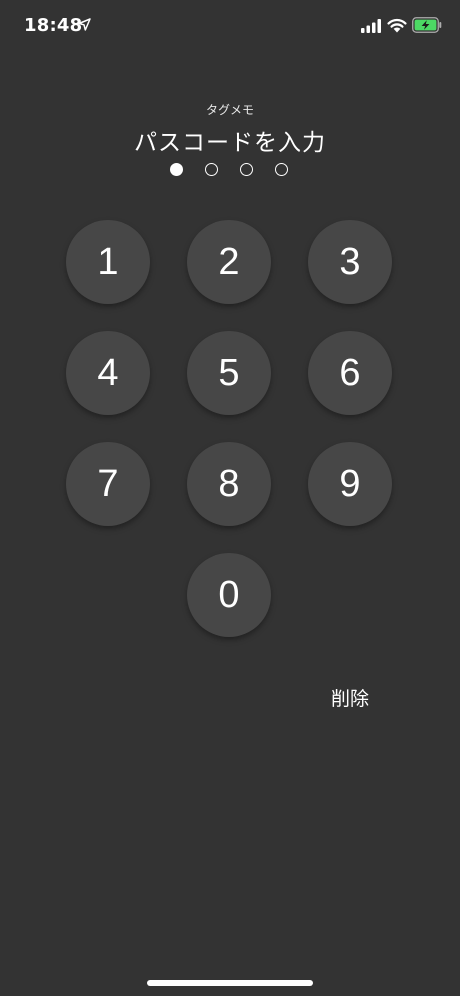  What do you see at coordinates (229, 110) in the screenshot?
I see `app-name: タグメモ` at bounding box center [229, 110].